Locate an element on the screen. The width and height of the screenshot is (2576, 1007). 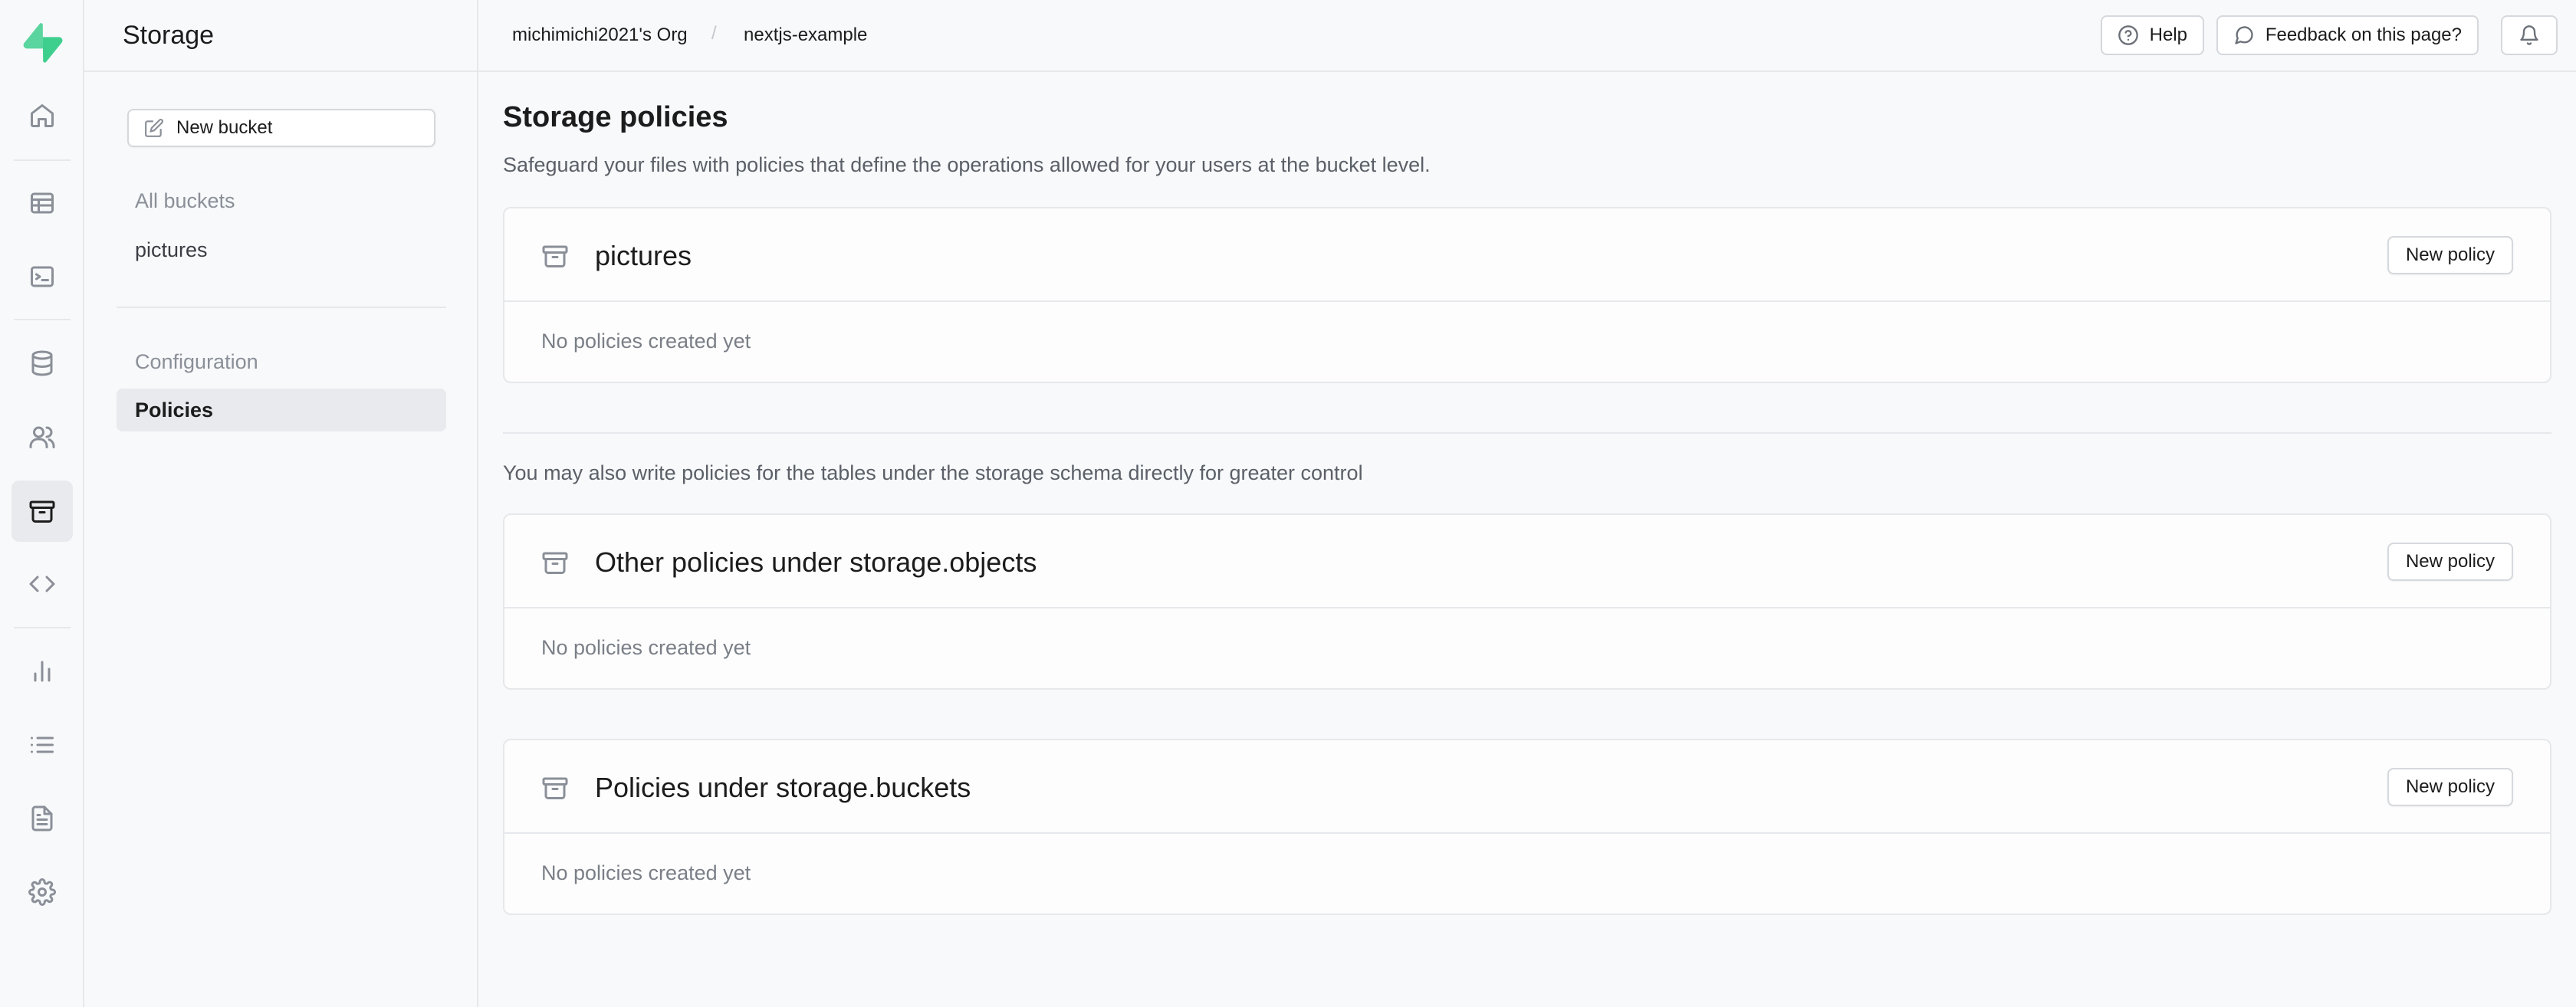
bar-chart-icon is located at coordinates (43, 671).